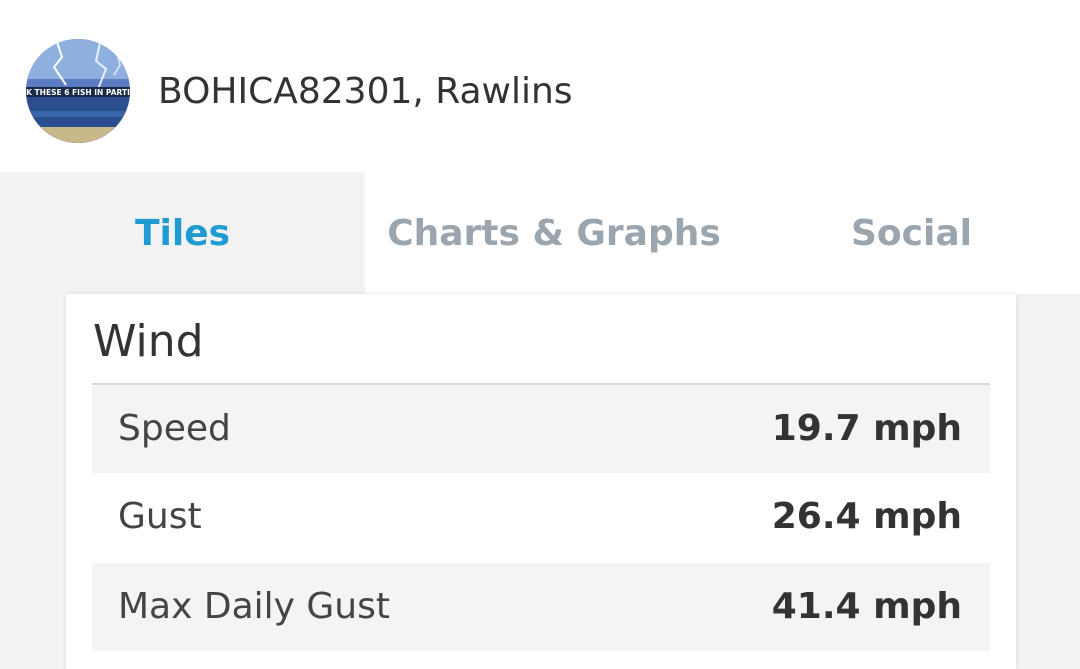 This screenshot has height=669, width=1080. Describe the element at coordinates (541, 517) in the screenshot. I see `row-gust: Gust 26.4 mph` at that location.